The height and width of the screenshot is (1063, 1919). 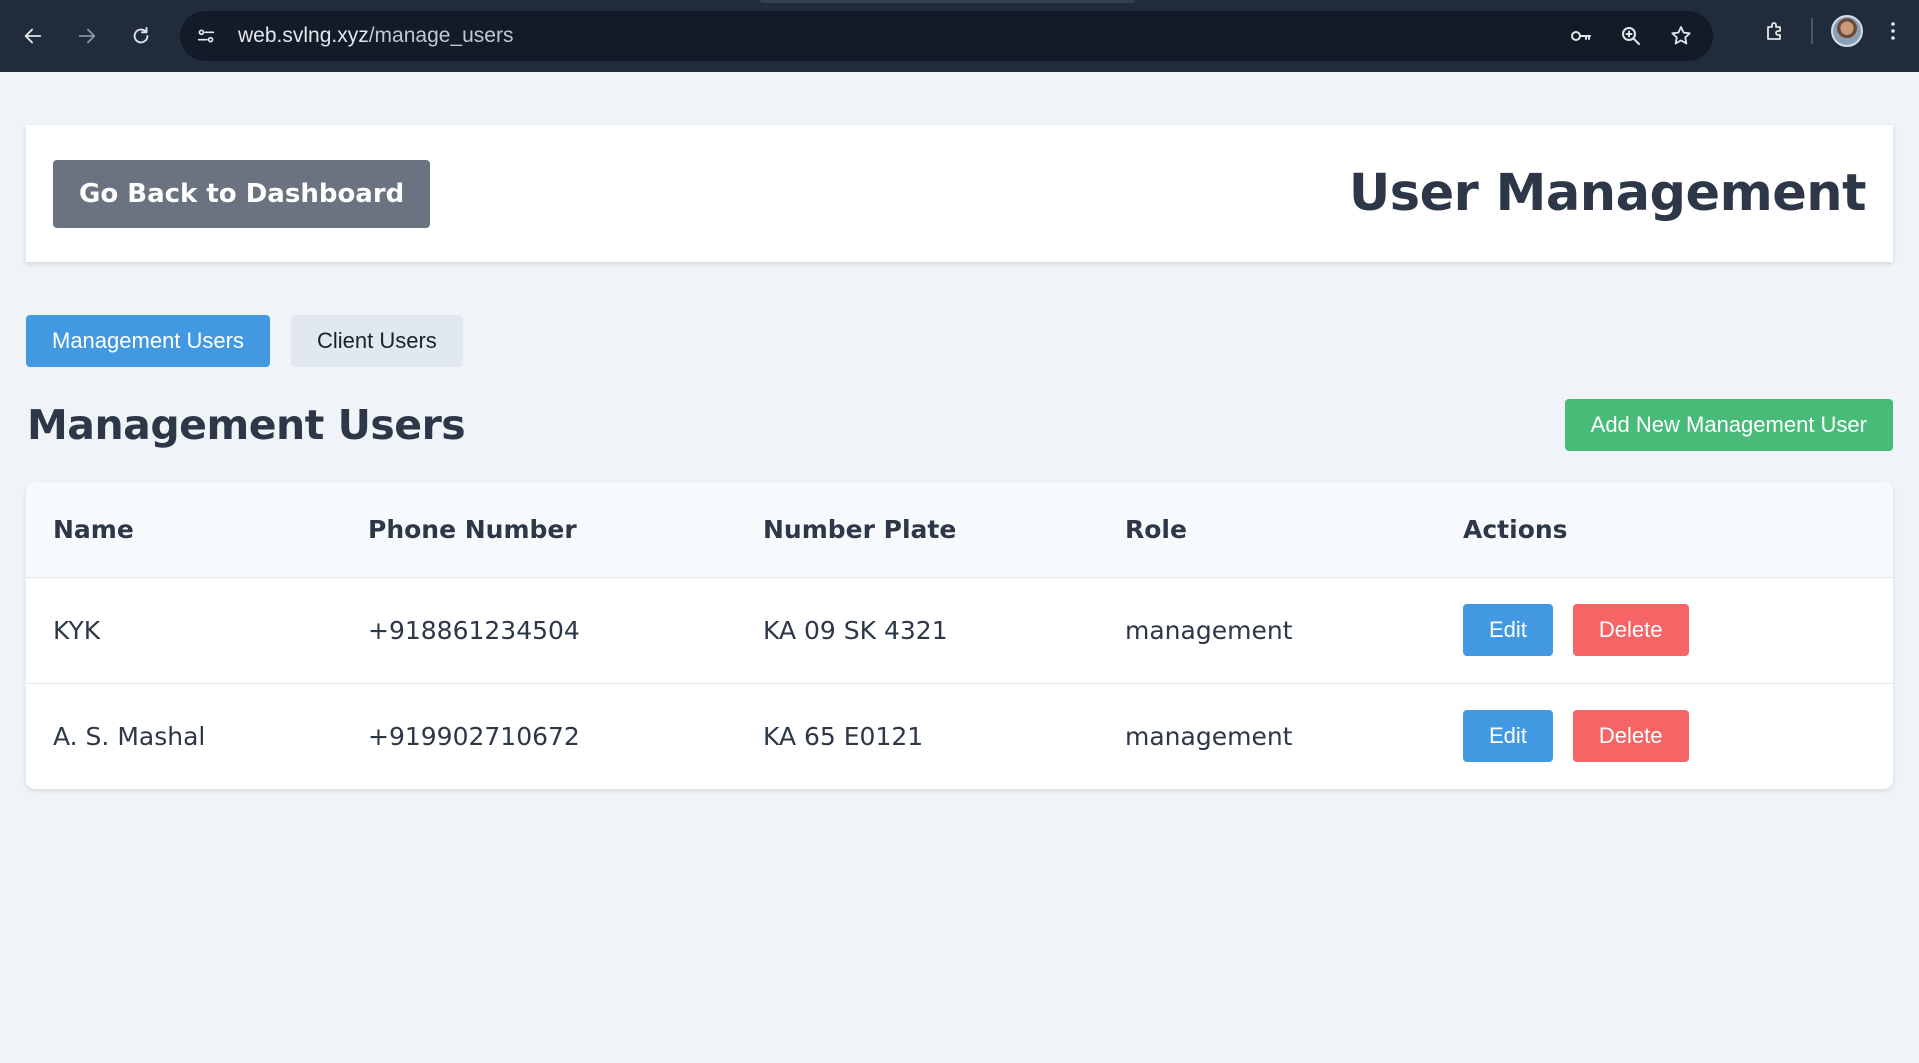 What do you see at coordinates (33, 36) in the screenshot?
I see `back-arrow-icon` at bounding box center [33, 36].